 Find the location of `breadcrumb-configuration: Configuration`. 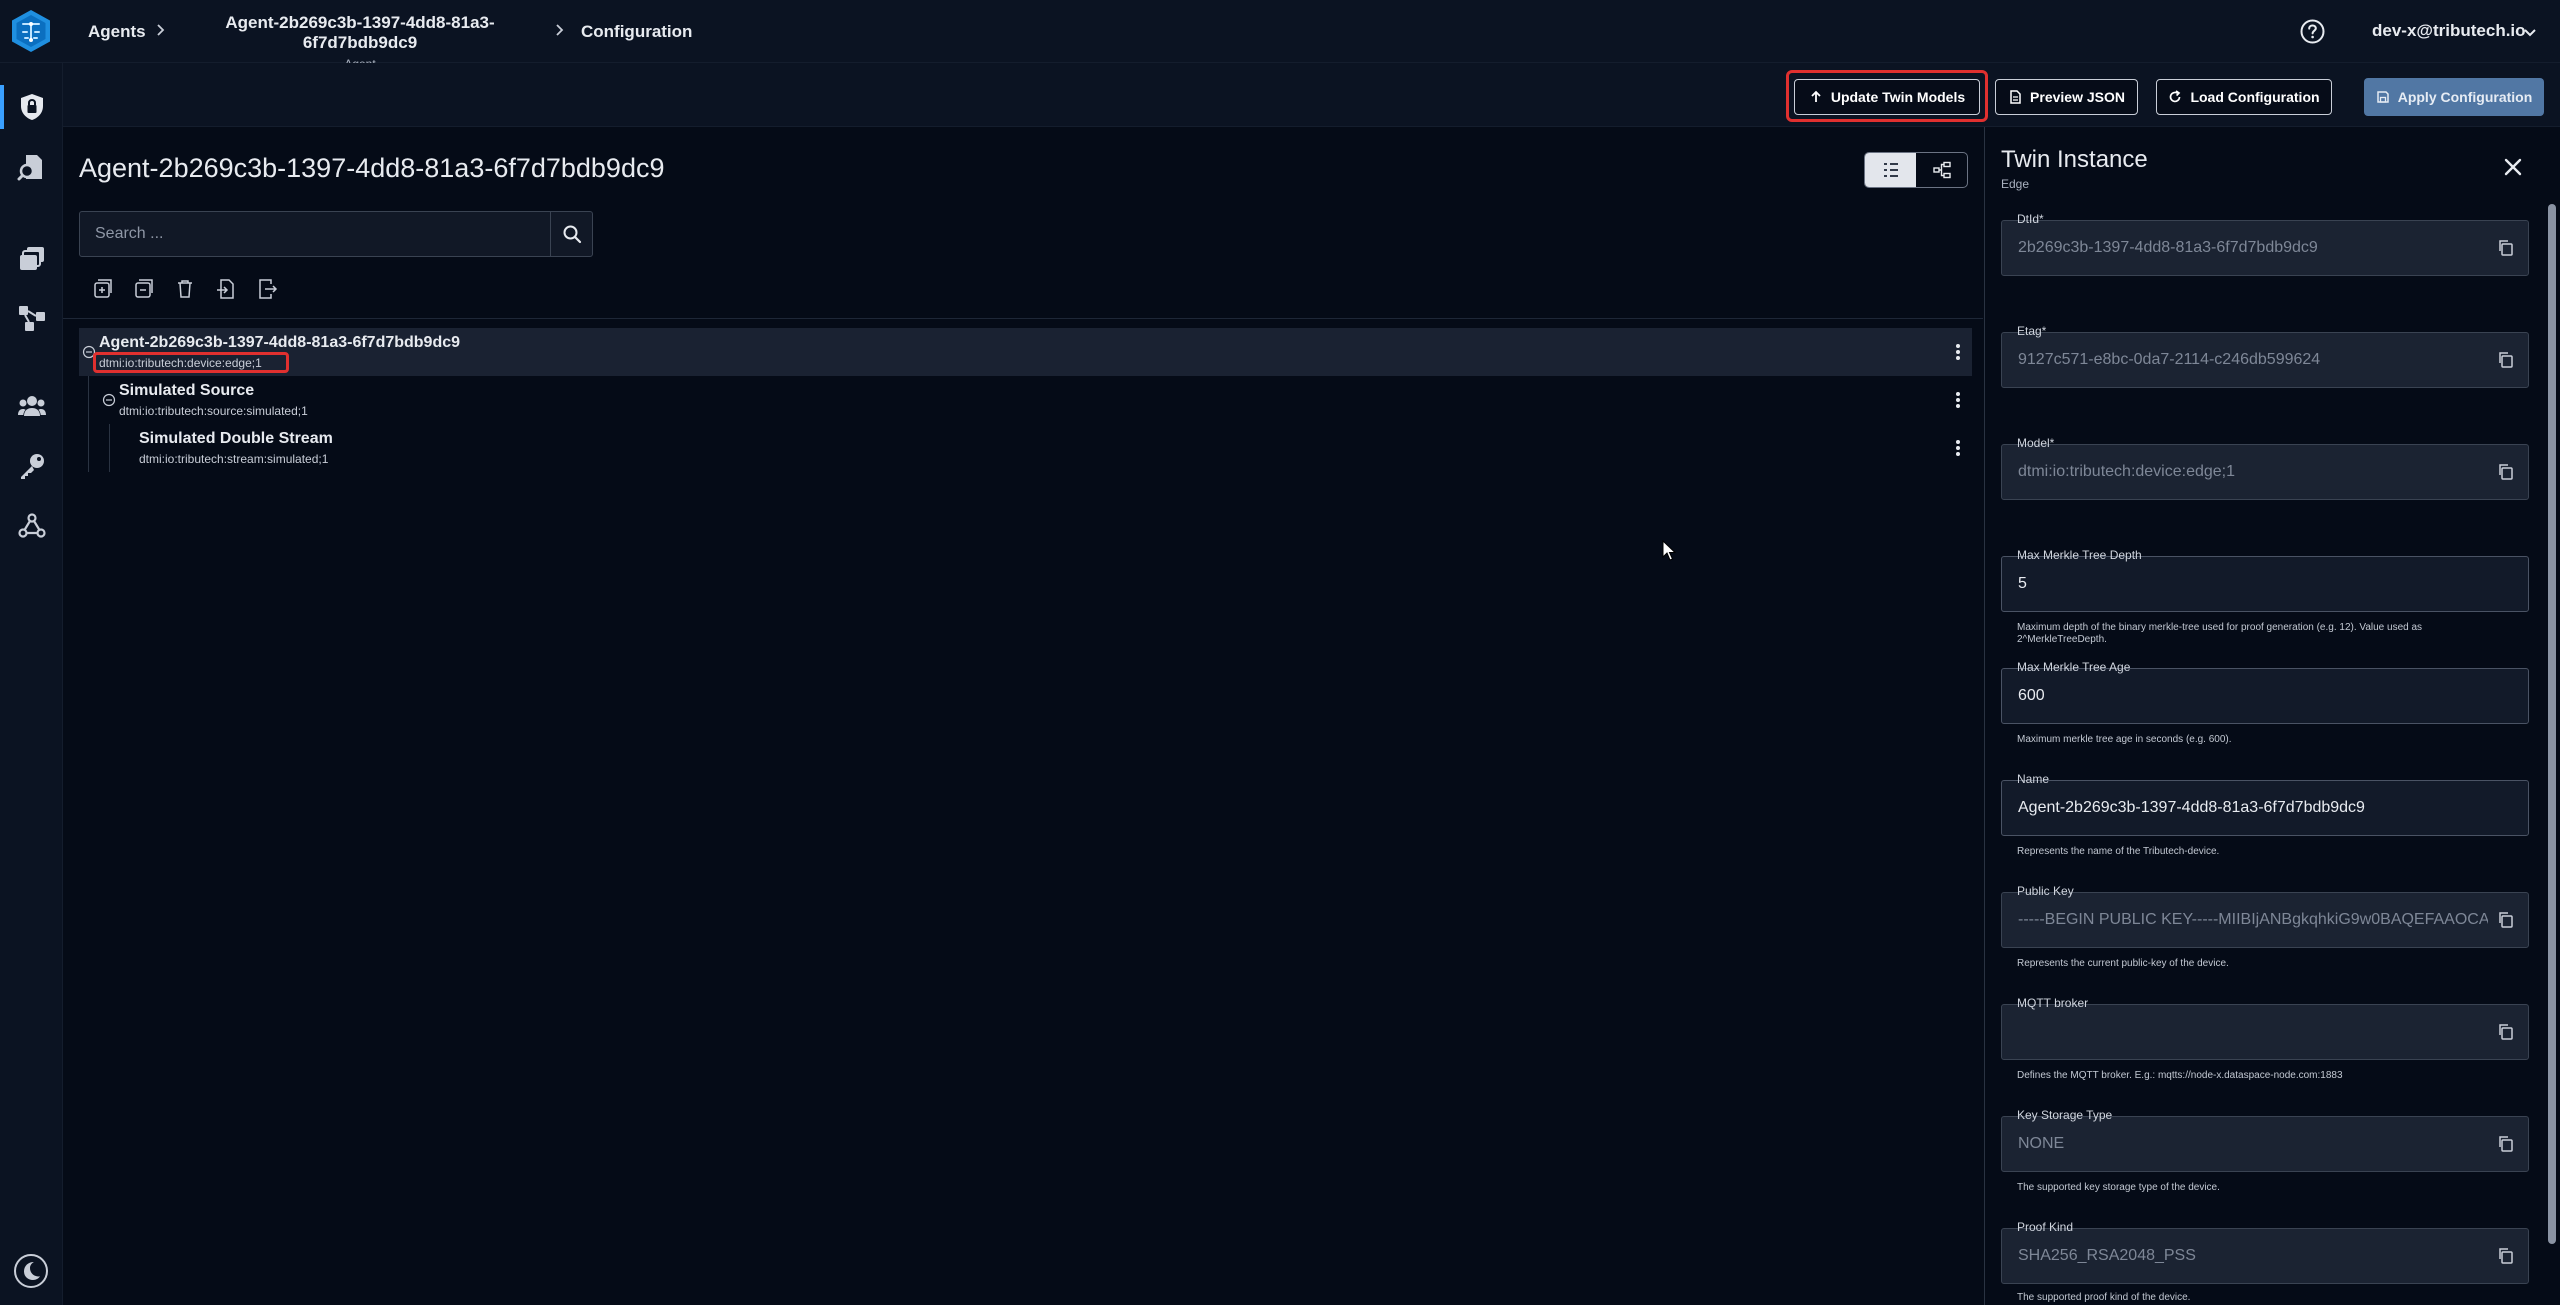

breadcrumb-configuration: Configuration is located at coordinates (637, 31).